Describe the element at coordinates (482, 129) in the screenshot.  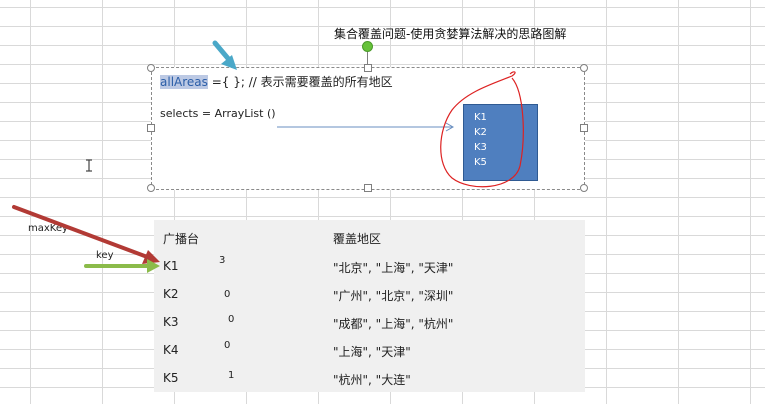
I see `red-circle-annotation` at that location.